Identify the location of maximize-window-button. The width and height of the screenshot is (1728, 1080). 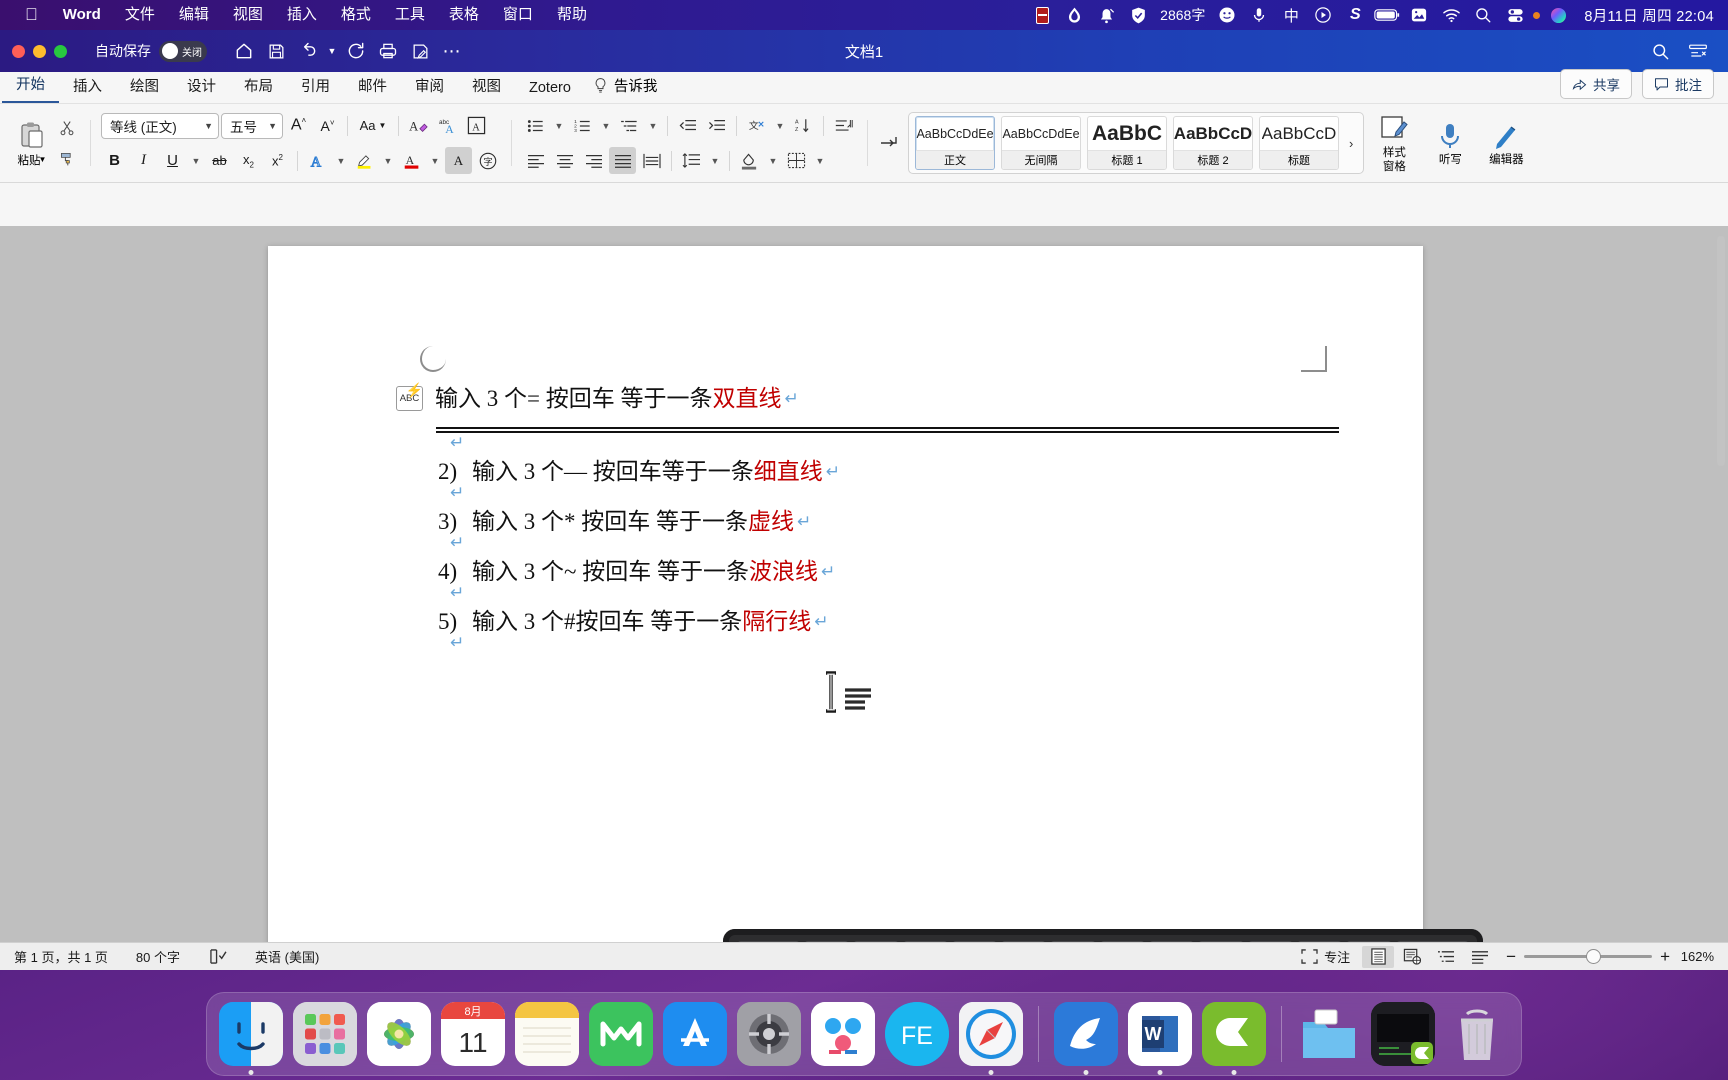
(60, 51).